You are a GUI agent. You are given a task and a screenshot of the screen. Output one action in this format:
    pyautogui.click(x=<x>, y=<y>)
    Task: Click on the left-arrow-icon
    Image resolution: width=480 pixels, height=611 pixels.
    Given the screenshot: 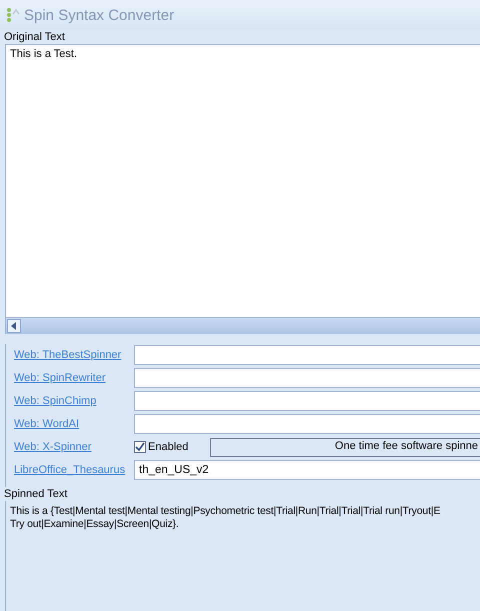 What is the action you would take?
    pyautogui.click(x=14, y=326)
    